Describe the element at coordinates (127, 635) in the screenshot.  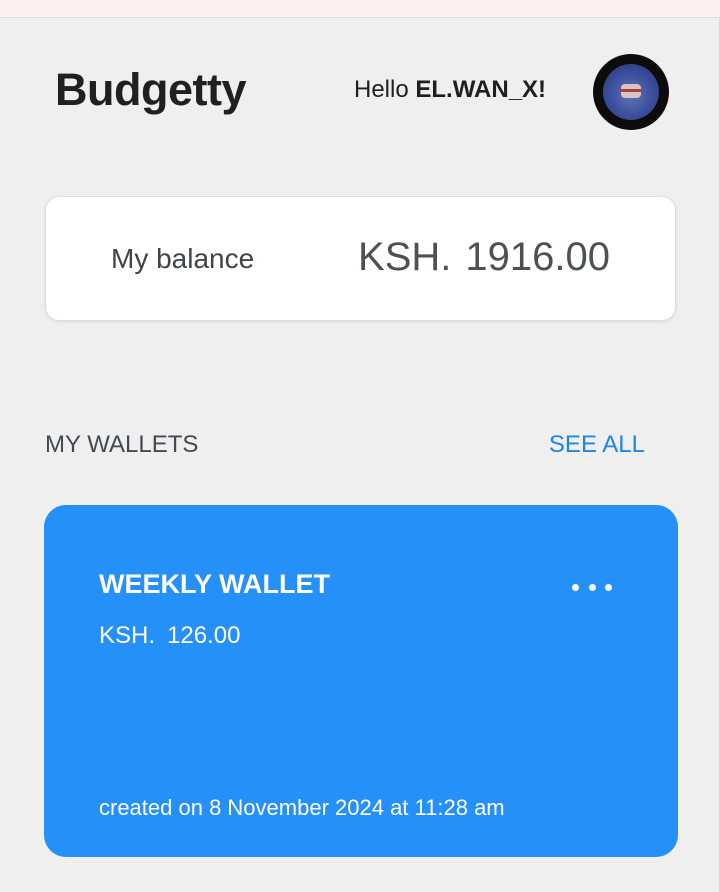
I see `wallet-currency: KSH.` at that location.